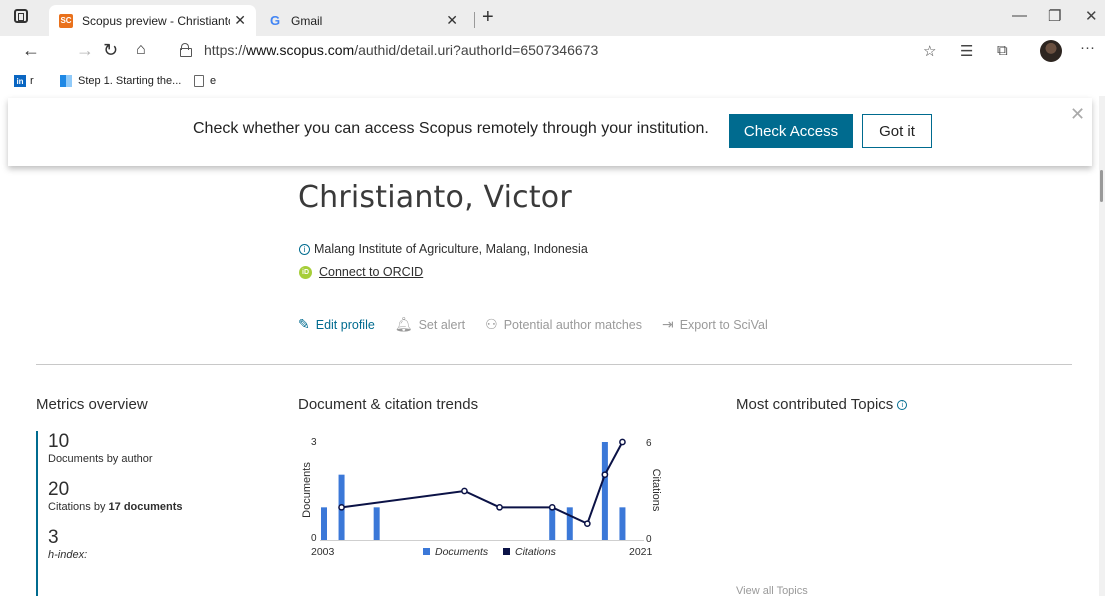 Image resolution: width=1105 pixels, height=596 pixels. Describe the element at coordinates (186, 50) in the screenshot. I see `lock-icon` at that location.